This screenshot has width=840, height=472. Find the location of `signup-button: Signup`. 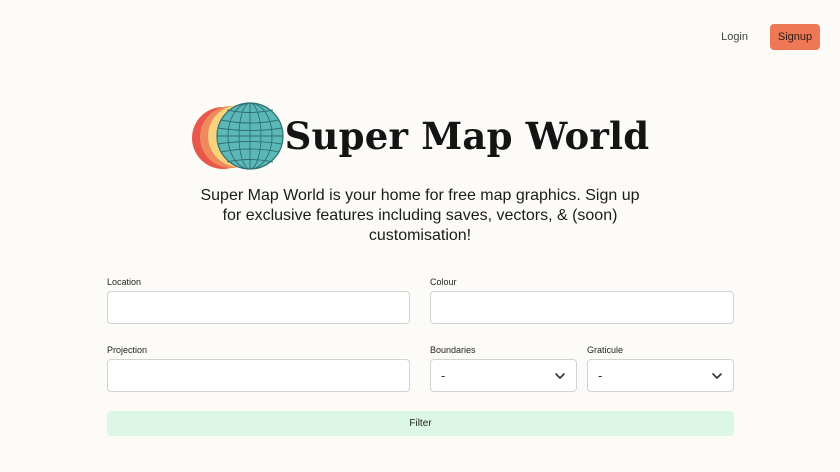

signup-button: Signup is located at coordinates (795, 37).